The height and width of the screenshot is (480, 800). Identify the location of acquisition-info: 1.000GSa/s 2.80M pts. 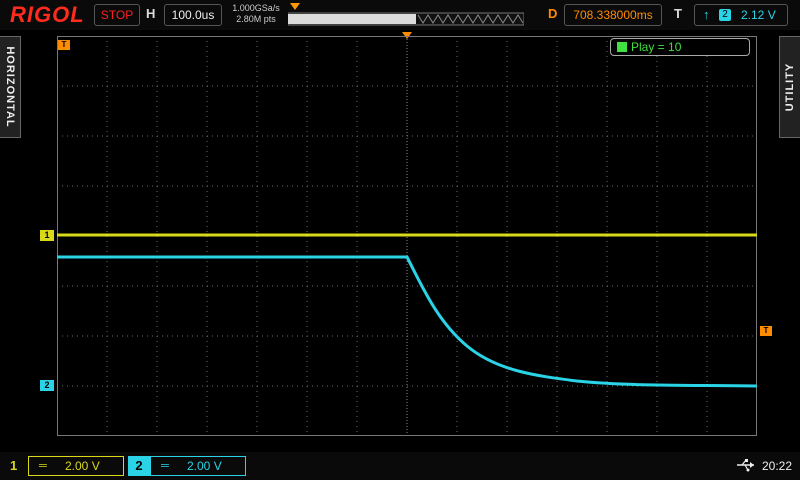
(256, 14).